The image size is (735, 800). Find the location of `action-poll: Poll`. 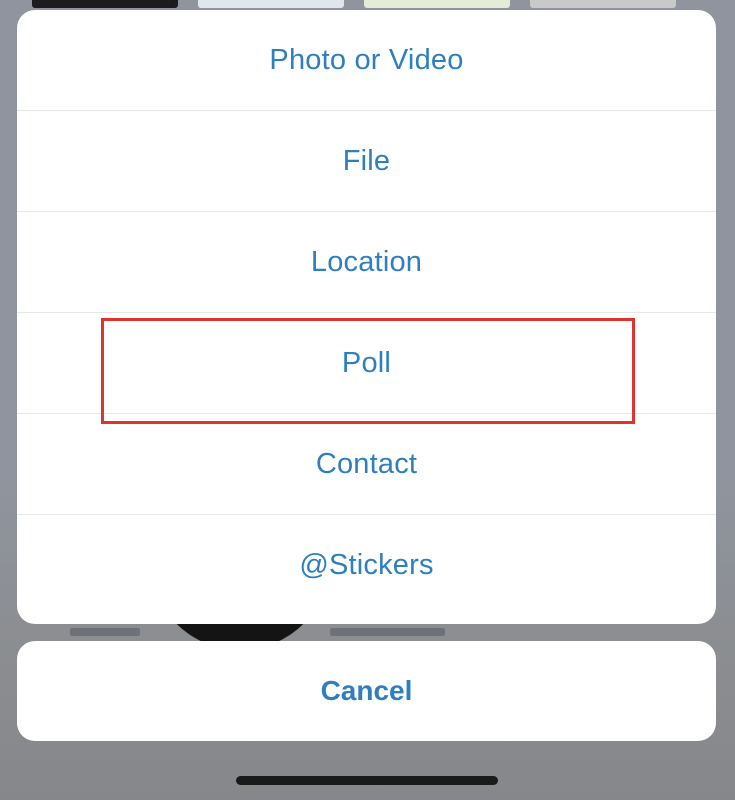

action-poll: Poll is located at coordinates (366, 363).